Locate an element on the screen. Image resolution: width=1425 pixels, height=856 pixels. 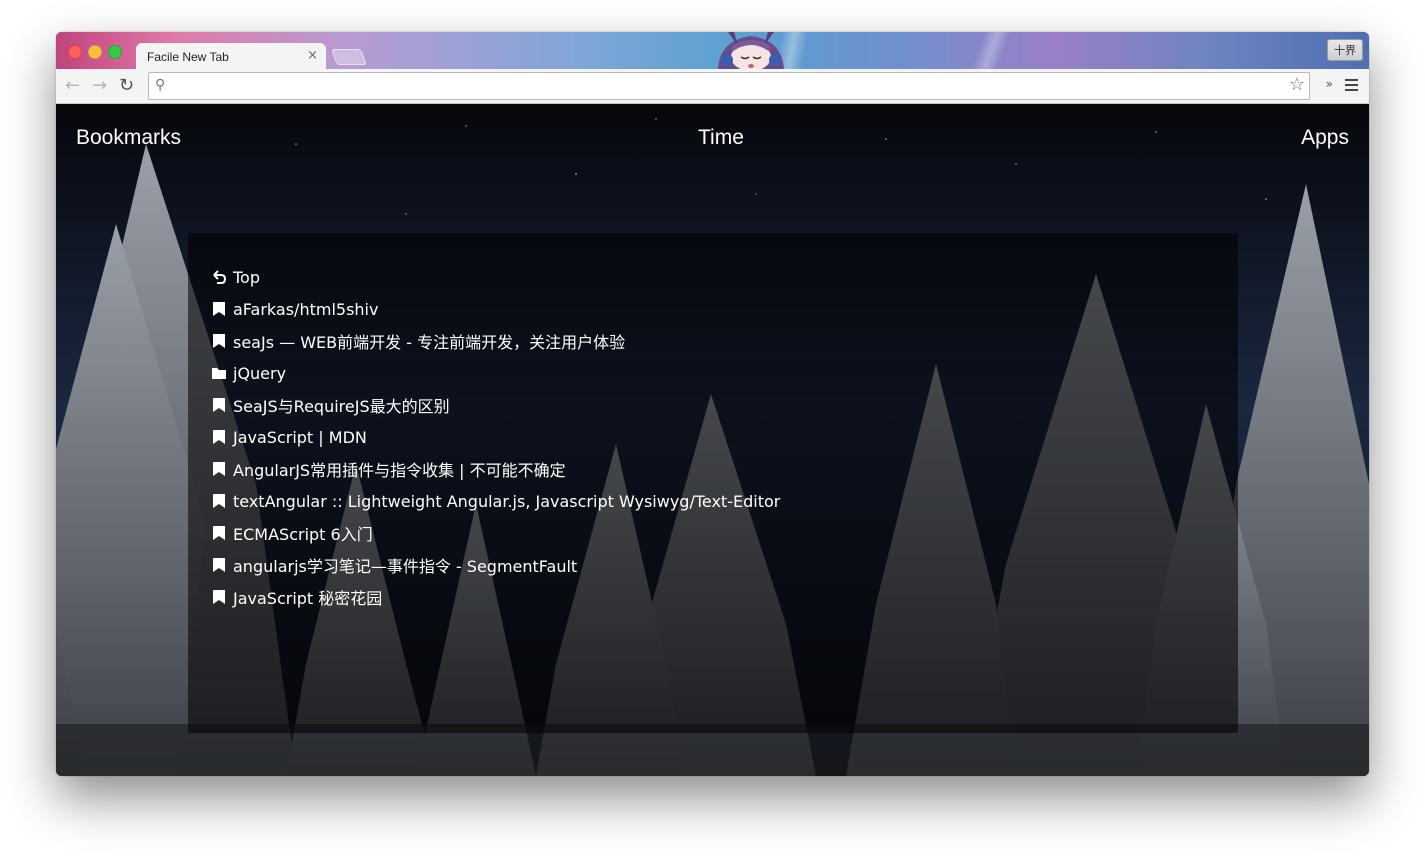
bookmark-label: angularjs学习笔记—事件指令 - SegmentFault is located at coordinates (405, 566).